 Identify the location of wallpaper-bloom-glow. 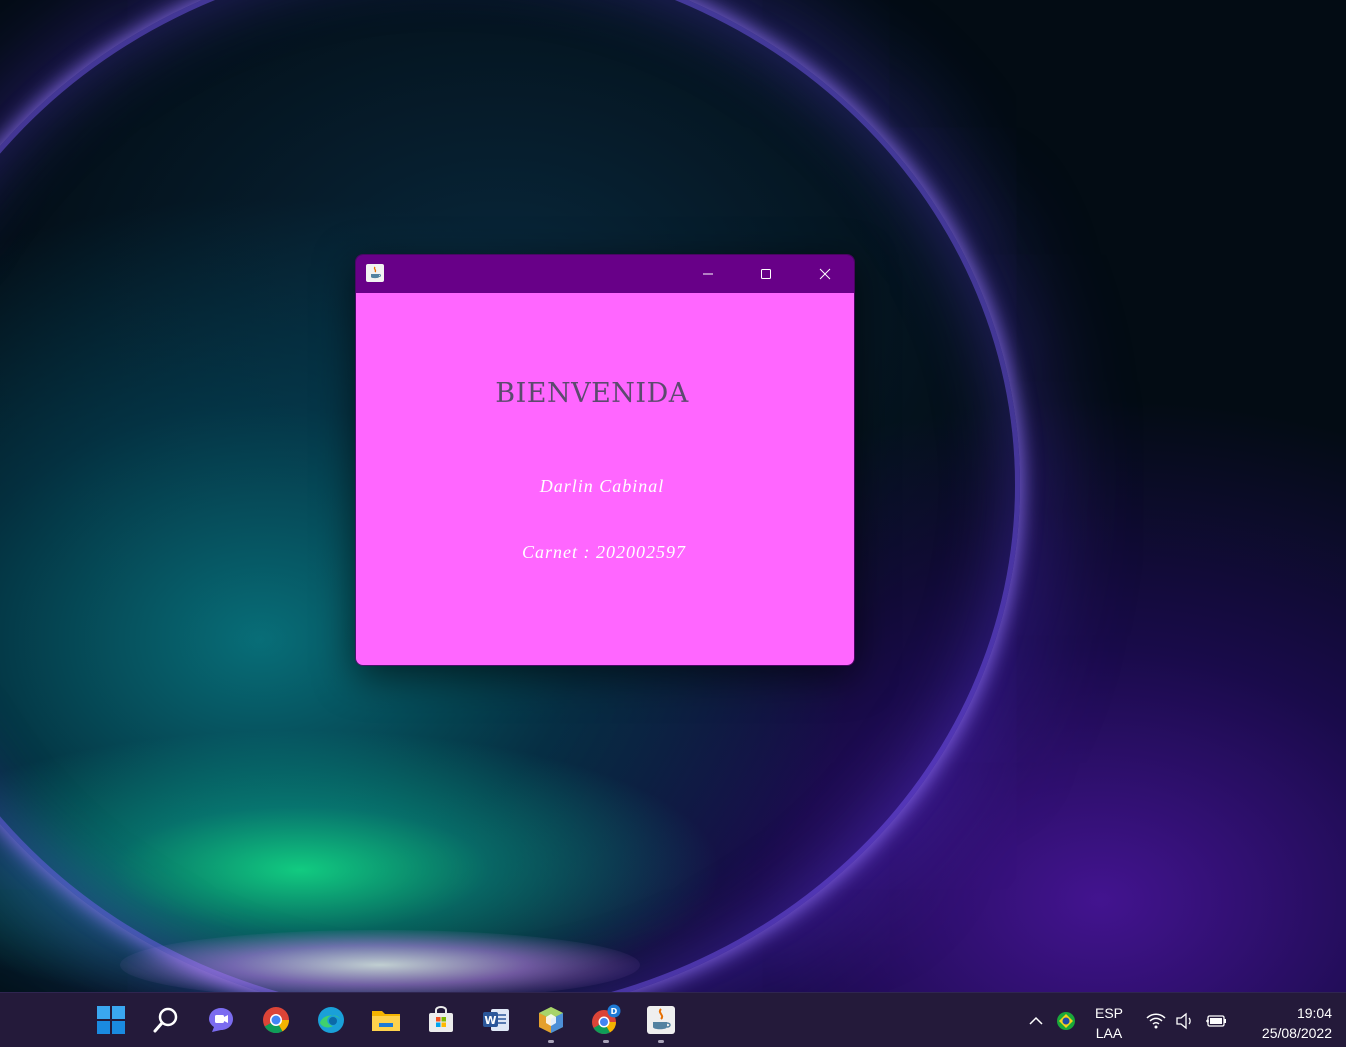
(380, 961).